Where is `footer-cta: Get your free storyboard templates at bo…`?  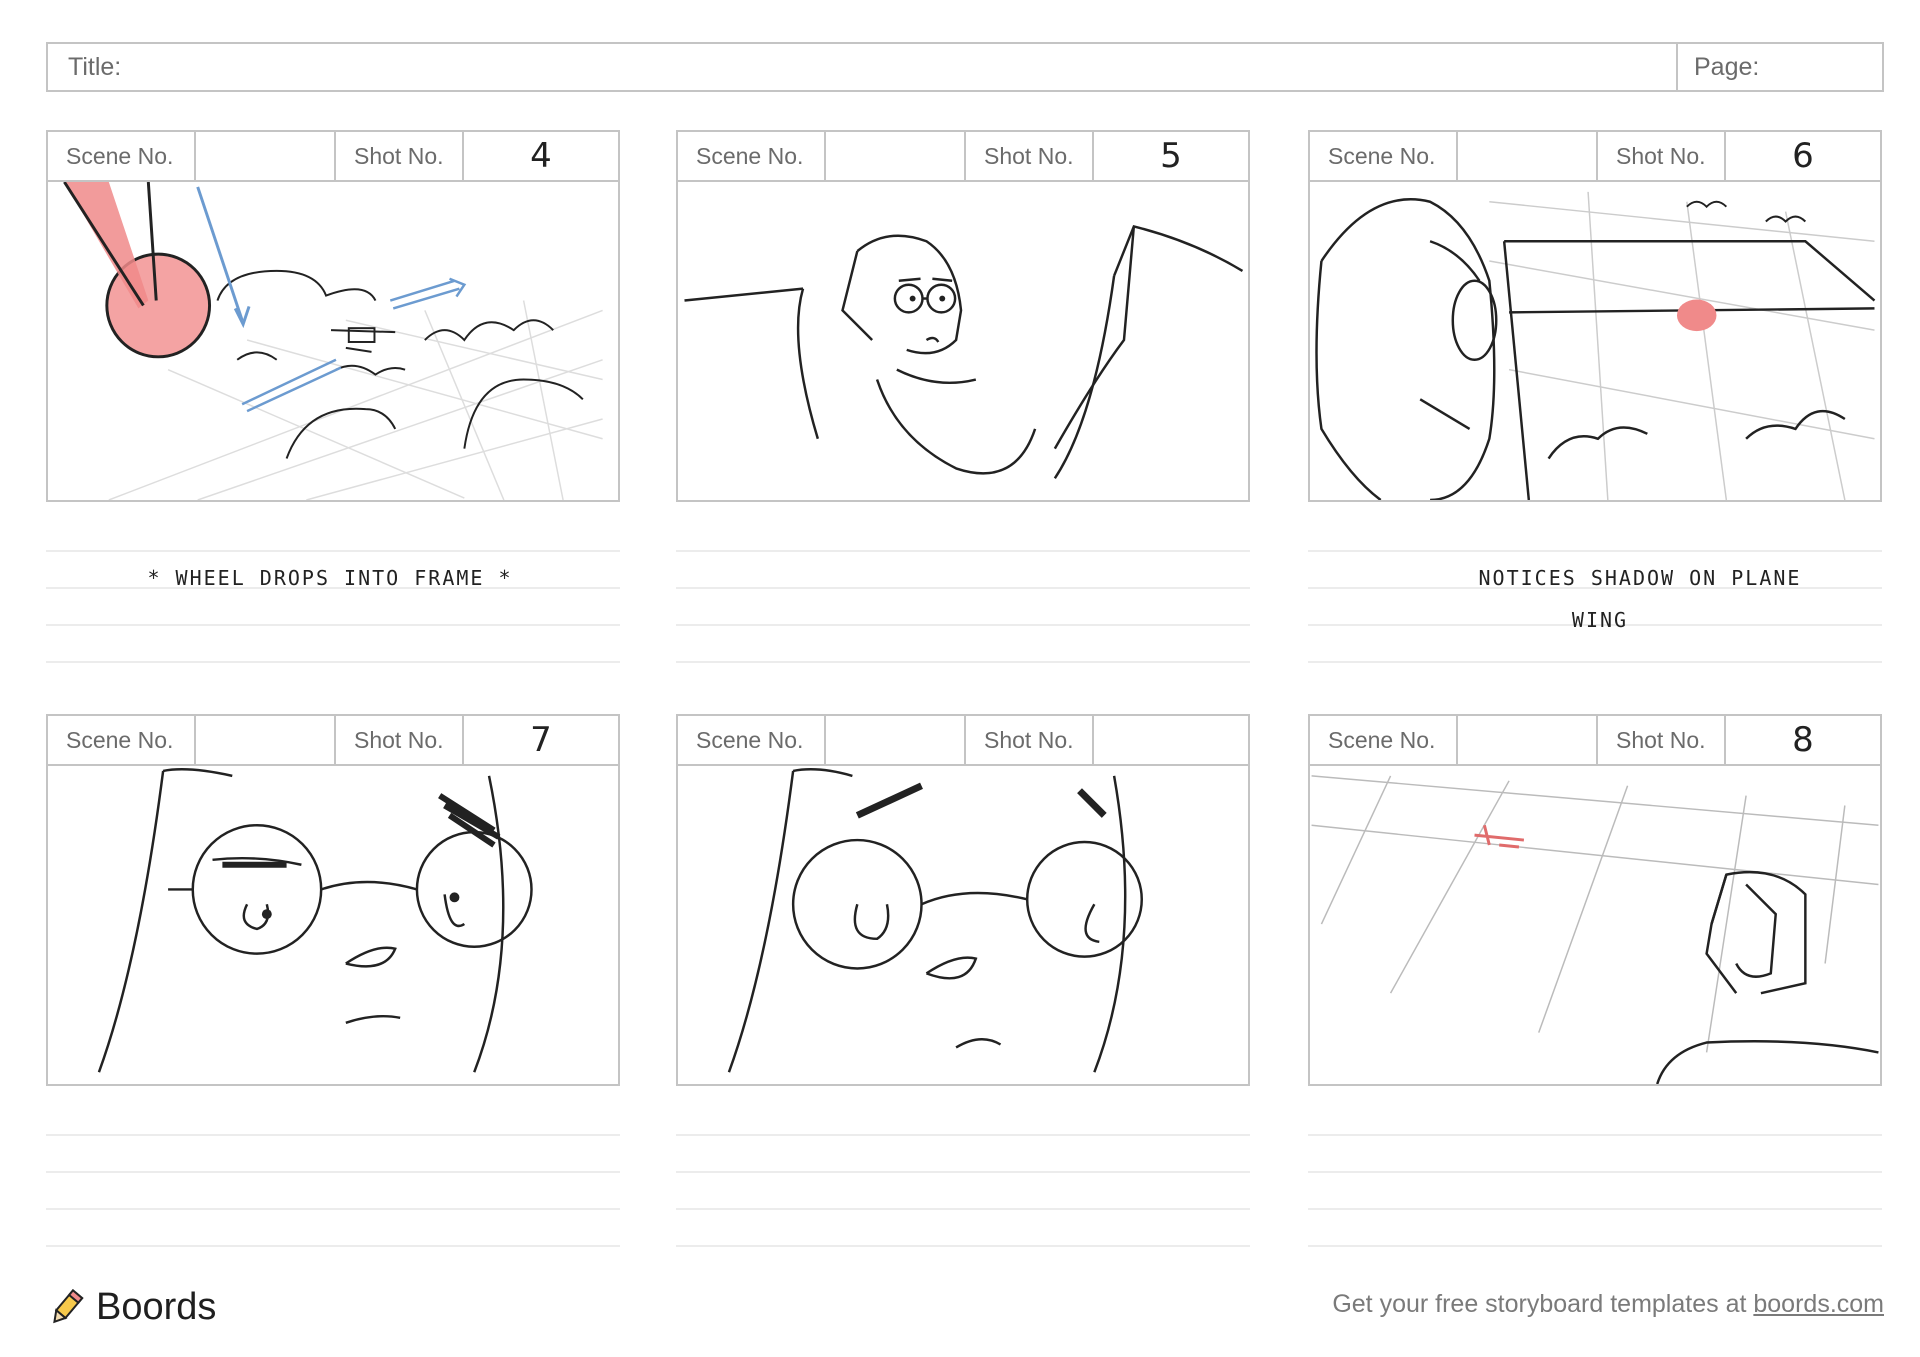 footer-cta: Get your free storyboard templates at bo… is located at coordinates (1608, 1304).